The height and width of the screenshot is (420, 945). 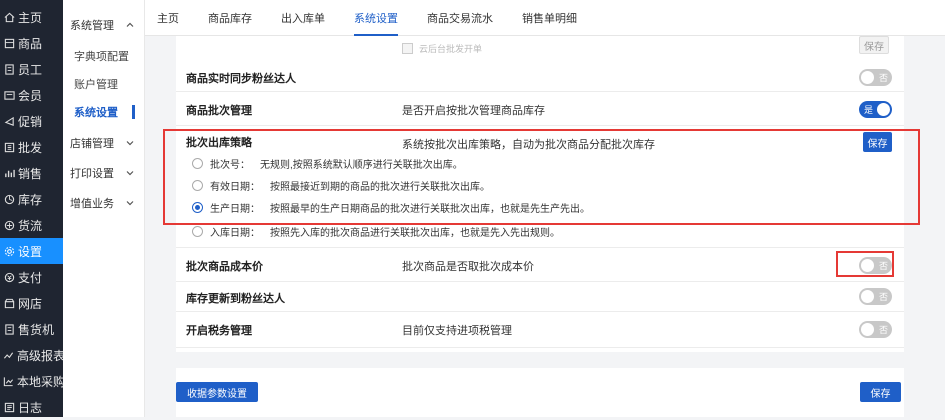 I want to click on tax-mgmt-toggle: 否, so click(x=875, y=329).